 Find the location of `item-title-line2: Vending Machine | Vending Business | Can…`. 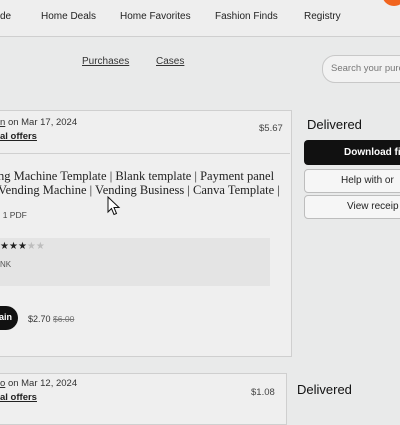

item-title-line2: Vending Machine | Vending Business | Can… is located at coordinates (140, 190).